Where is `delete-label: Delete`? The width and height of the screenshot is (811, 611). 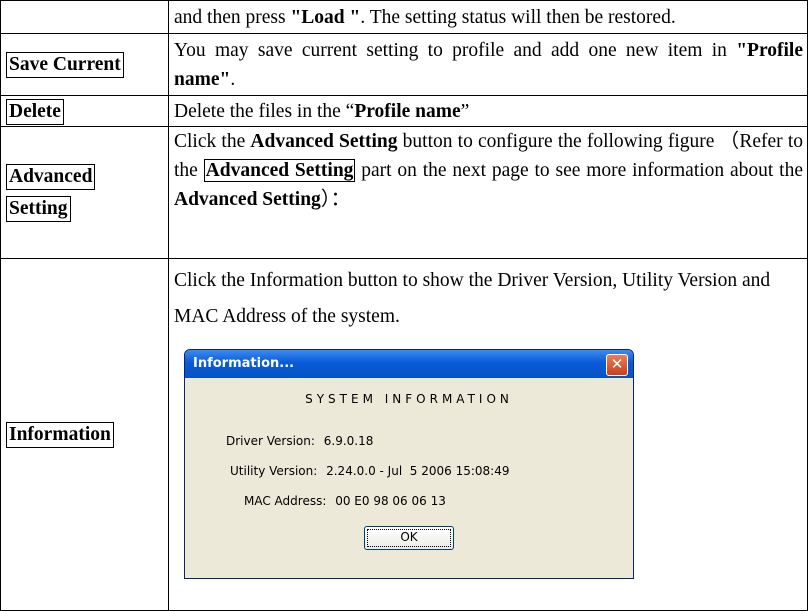 delete-label: Delete is located at coordinates (35, 111).